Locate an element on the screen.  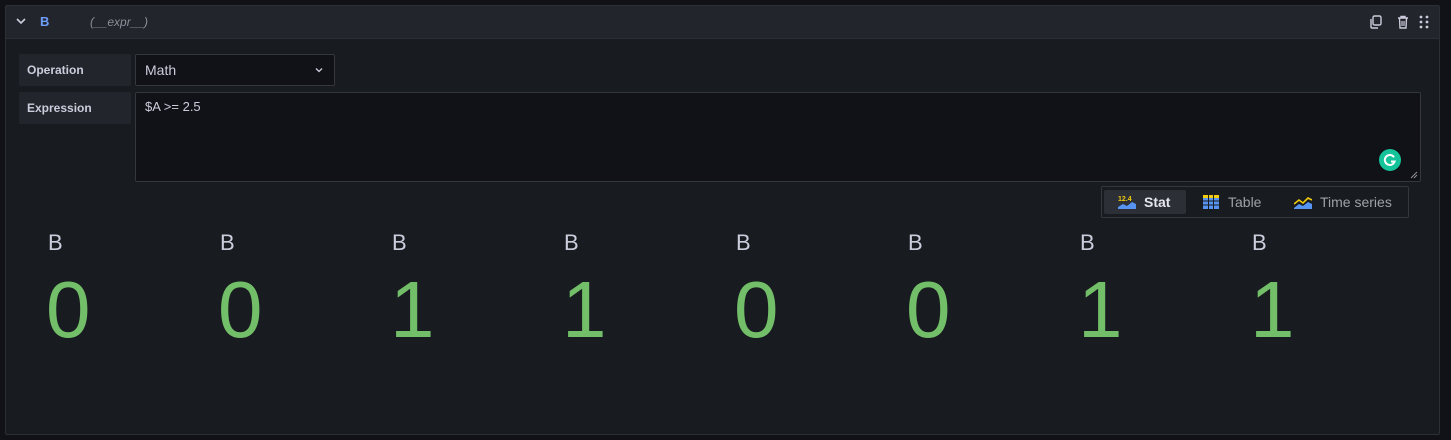
viz-option-stat: 12.4 Stat is located at coordinates (1145, 202).